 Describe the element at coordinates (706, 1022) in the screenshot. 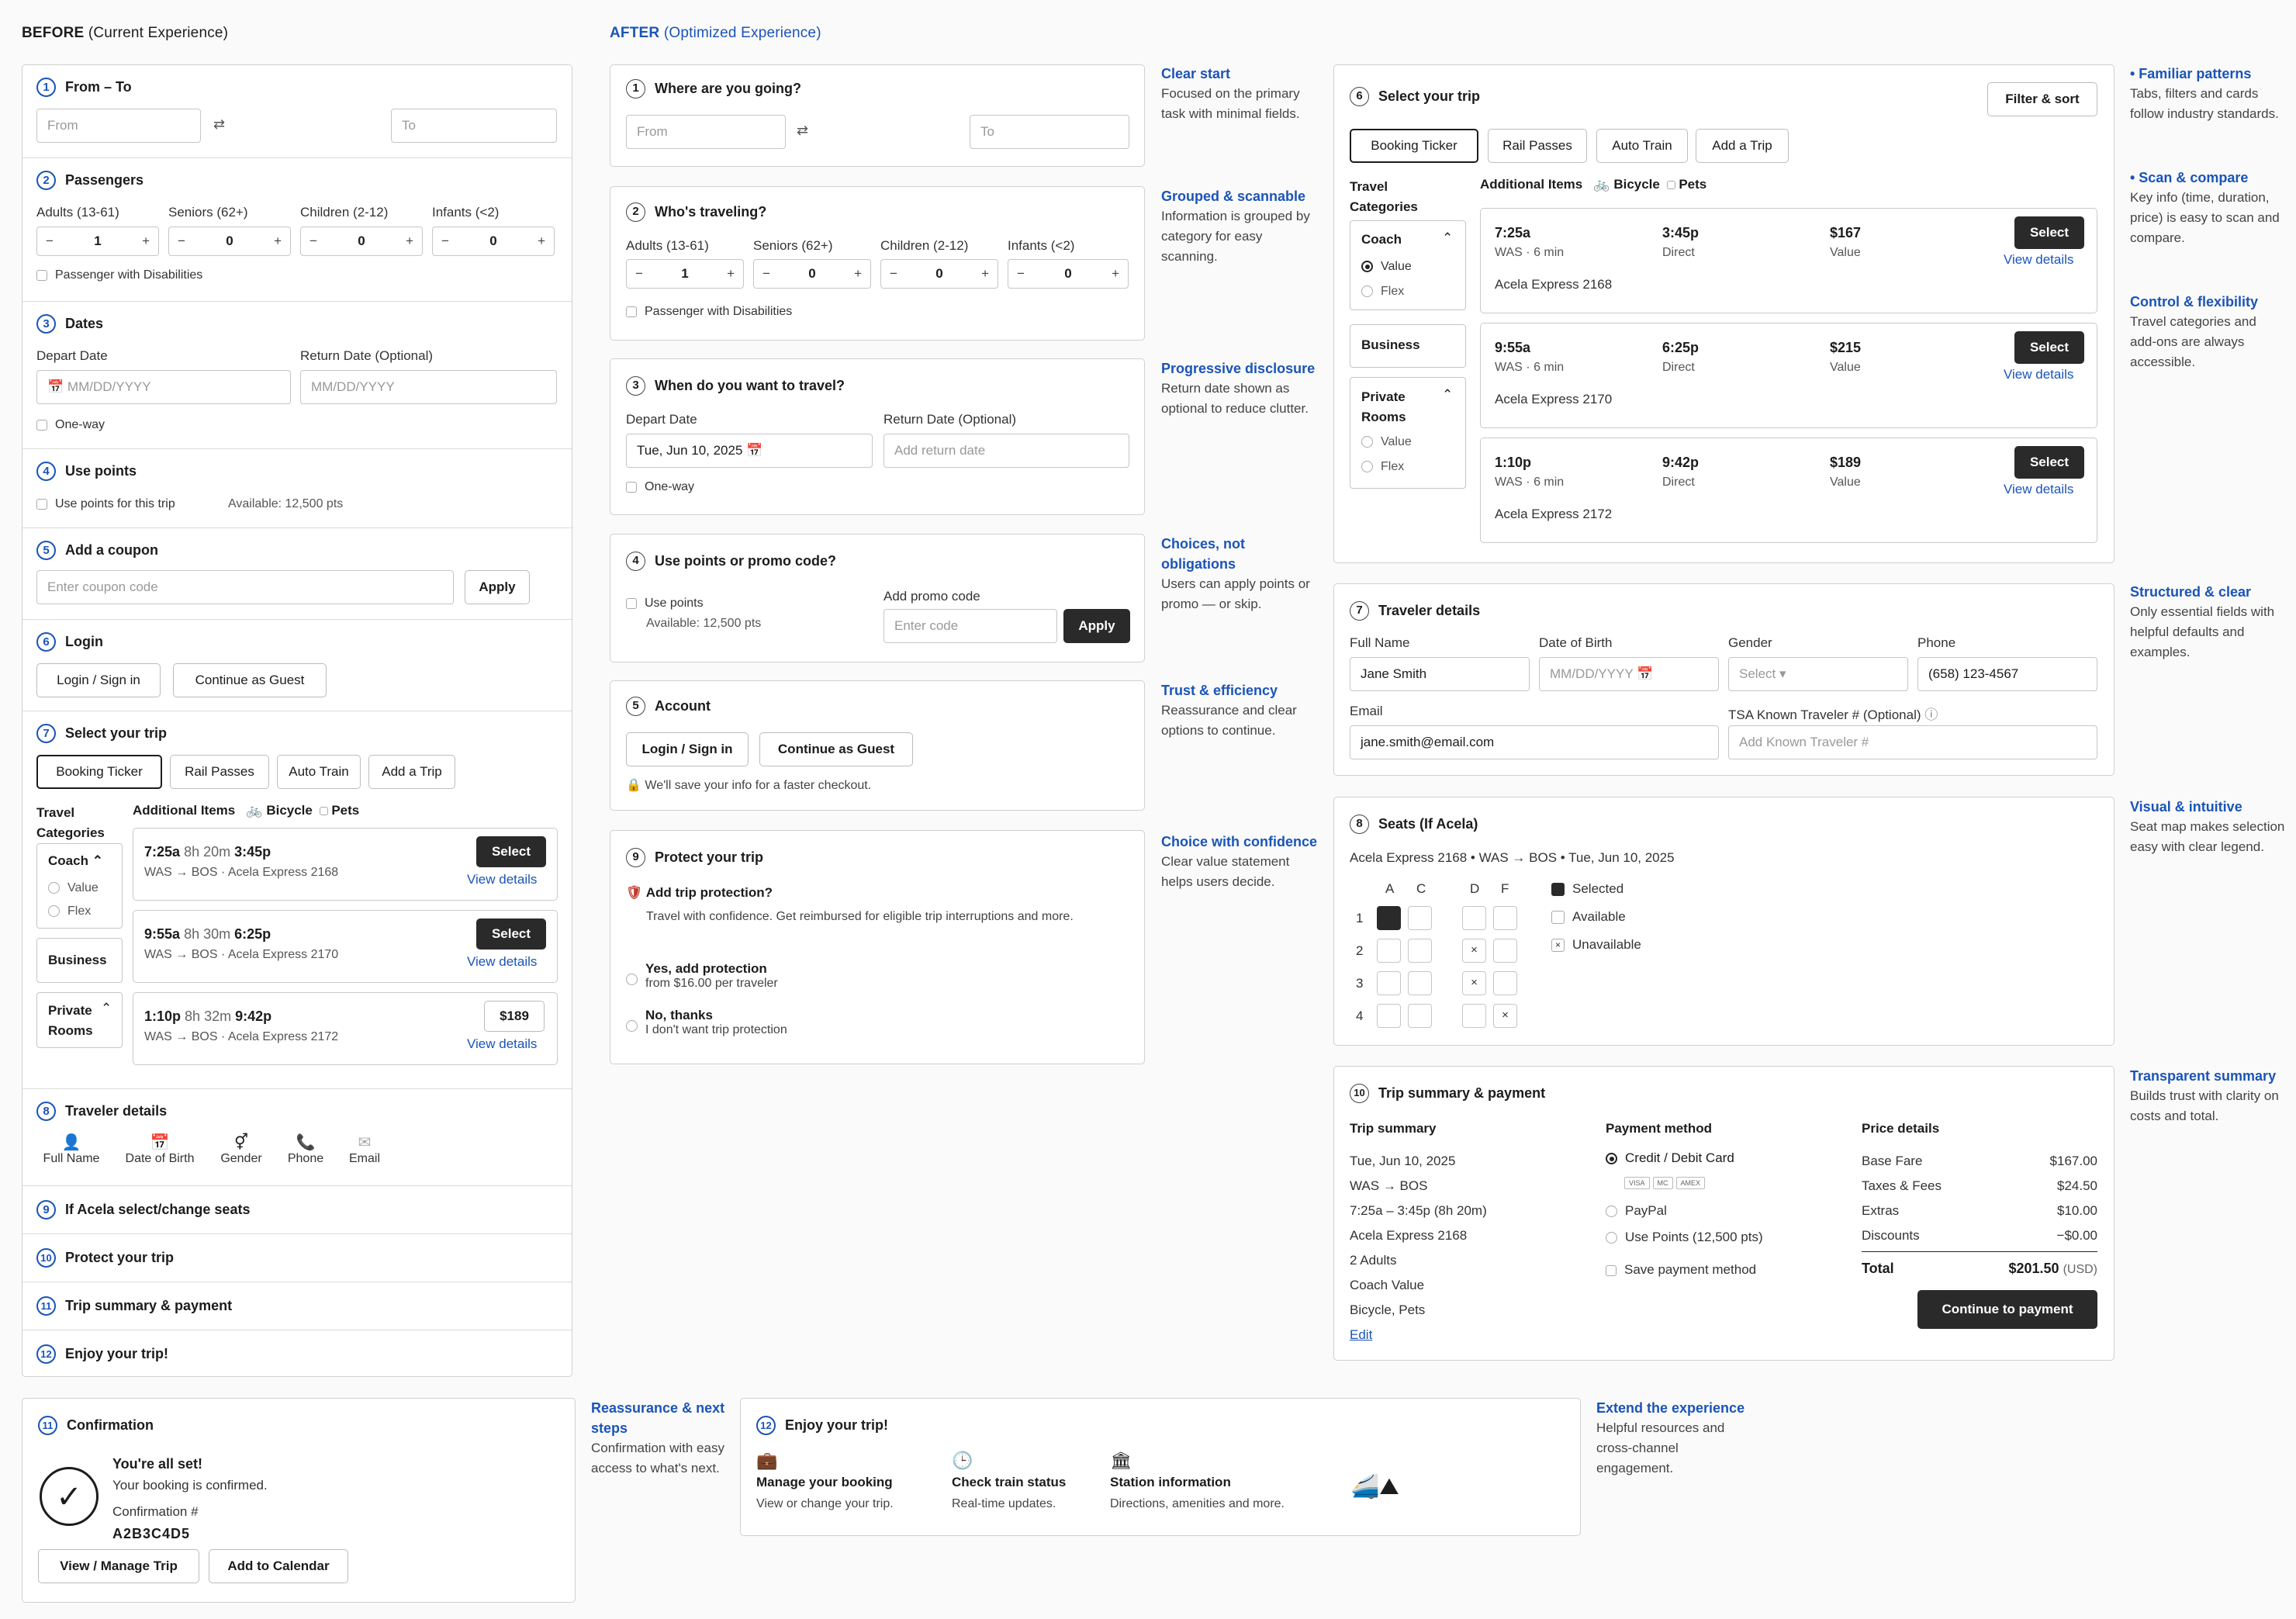

I see `no-protection-option: No, thanks I don't want trip protection` at that location.